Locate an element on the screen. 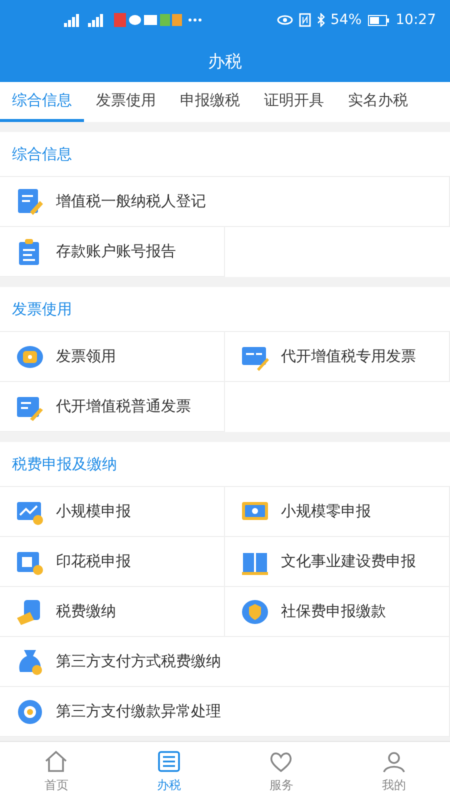  service-label: 第三方支付方式税费缴纳 is located at coordinates (138, 661).